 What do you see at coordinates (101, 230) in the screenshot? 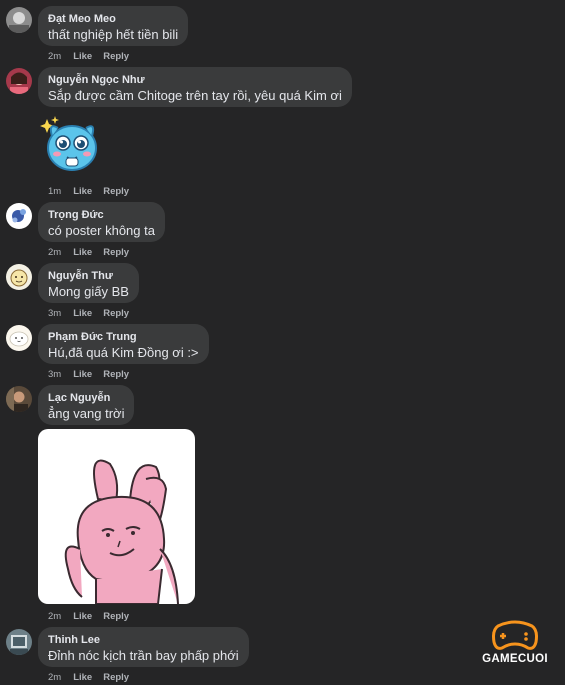
I see `comment-text: có poster không ta` at bounding box center [101, 230].